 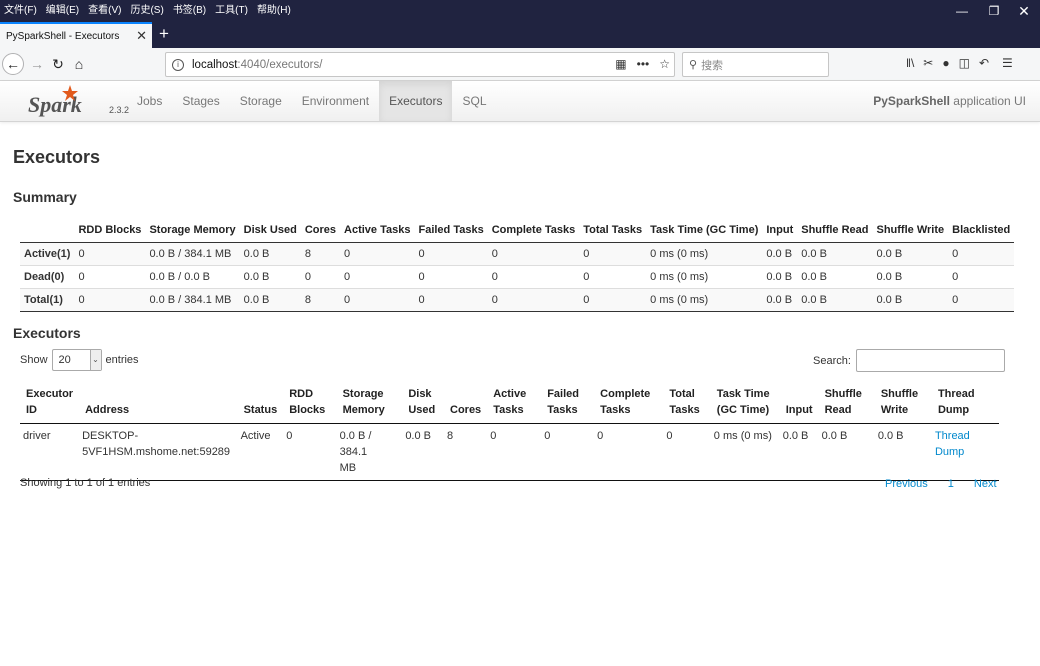 I want to click on summary-column-header: Disk Used, so click(x=270, y=231).